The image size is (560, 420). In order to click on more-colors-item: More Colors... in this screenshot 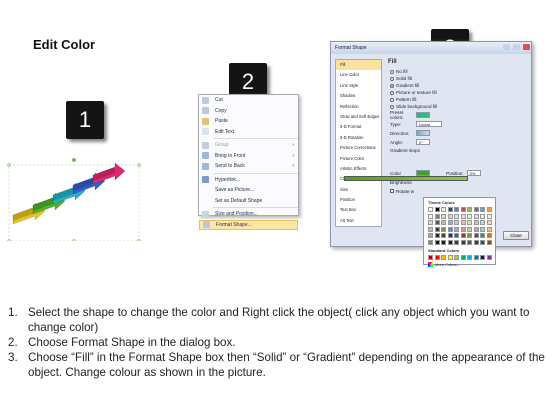, I will do `click(459, 263)`.